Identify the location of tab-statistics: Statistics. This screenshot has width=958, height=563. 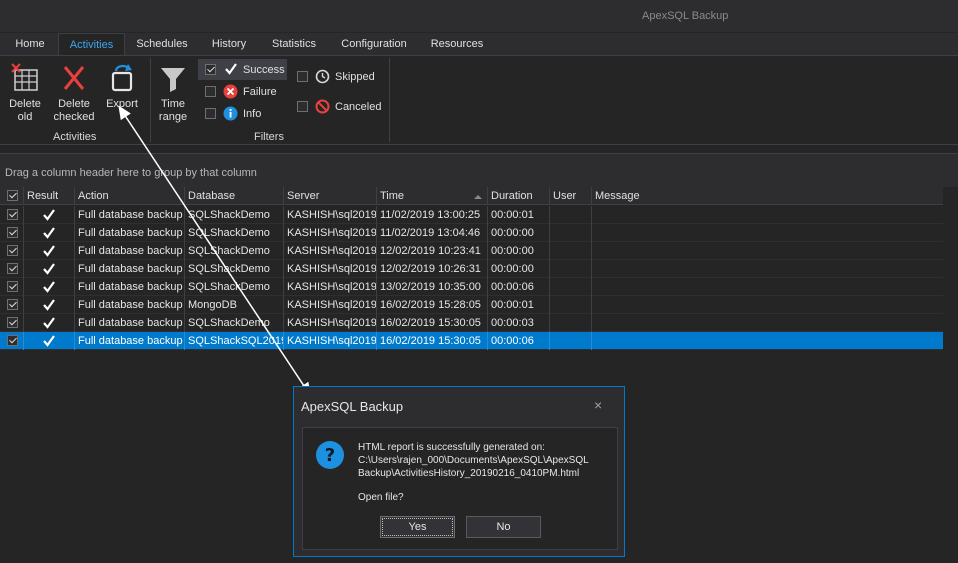
(294, 44).